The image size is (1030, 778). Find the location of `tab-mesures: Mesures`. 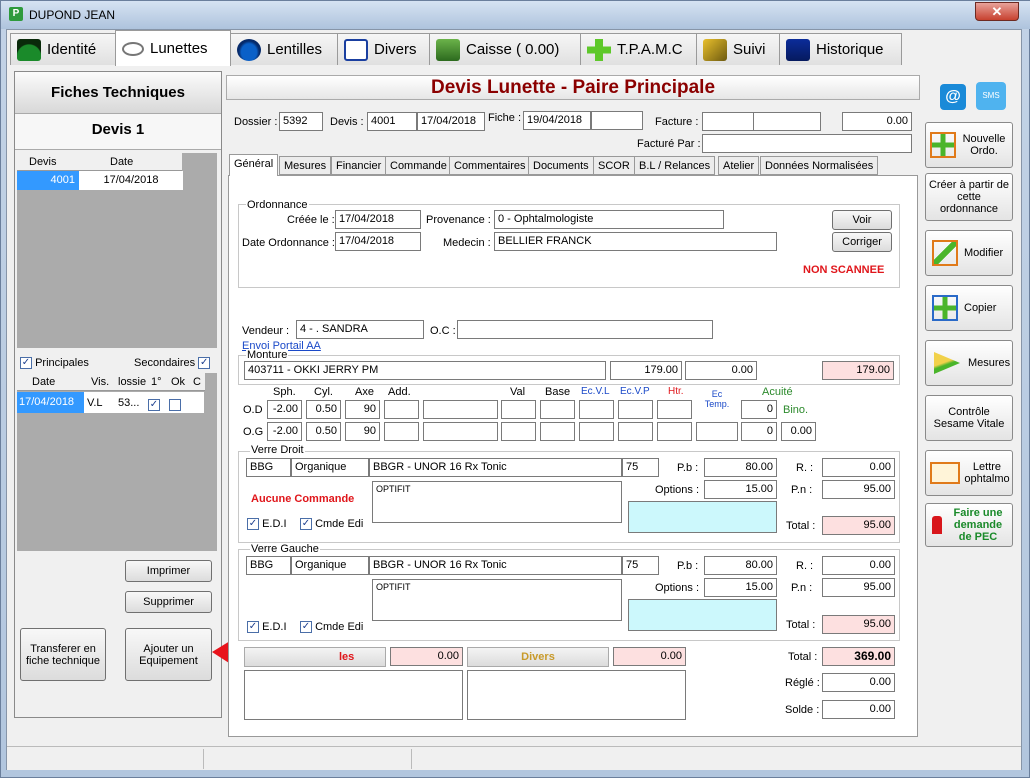

tab-mesures: Mesures is located at coordinates (305, 165).